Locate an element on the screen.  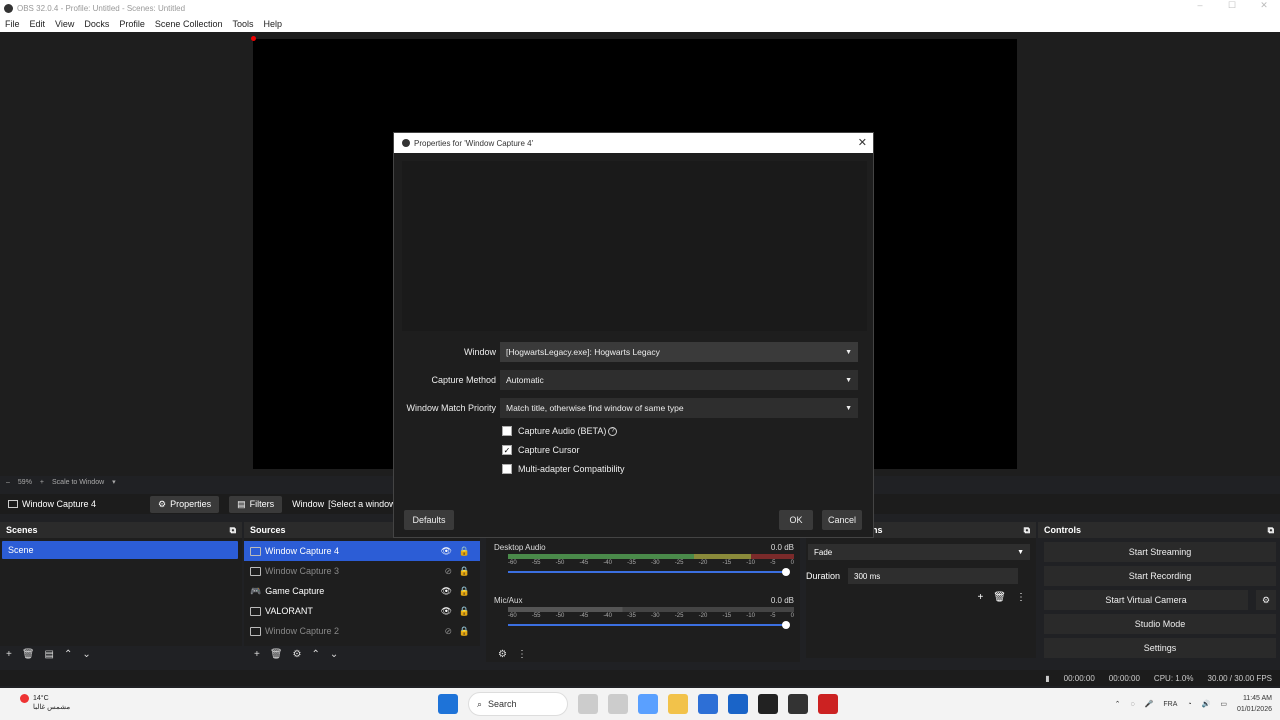
clock: 11:45 AM 01/01/2026 is located at coordinates (1254, 704).